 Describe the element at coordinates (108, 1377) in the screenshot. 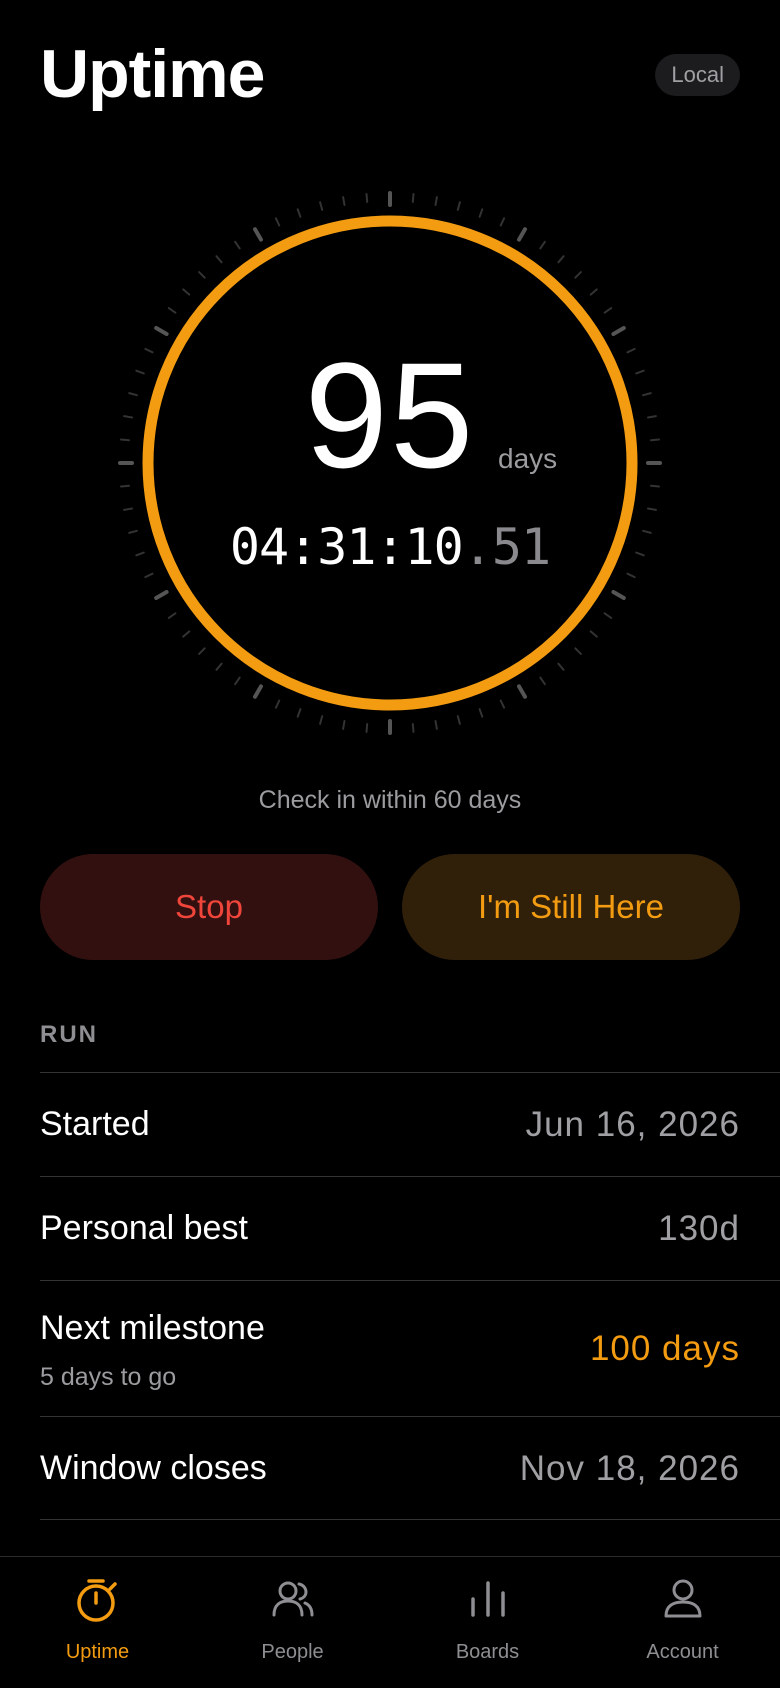

I see `row-sublabel: 5 days to go` at that location.